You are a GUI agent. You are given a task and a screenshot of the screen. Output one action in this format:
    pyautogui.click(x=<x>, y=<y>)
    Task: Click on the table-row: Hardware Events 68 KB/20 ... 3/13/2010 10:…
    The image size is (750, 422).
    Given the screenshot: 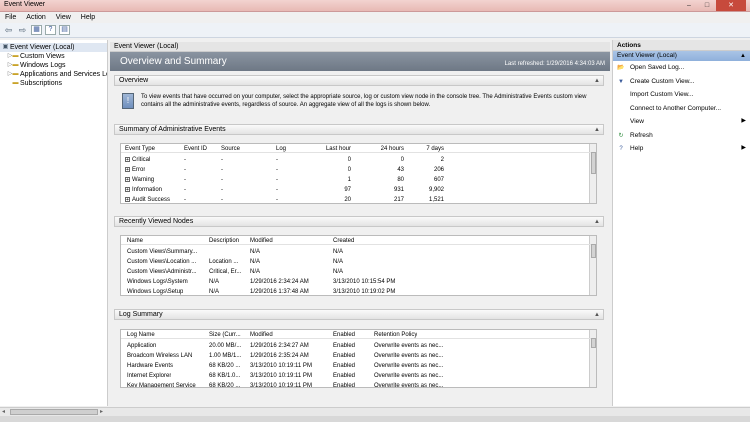 What is the action you would take?
    pyautogui.click(x=356, y=366)
    